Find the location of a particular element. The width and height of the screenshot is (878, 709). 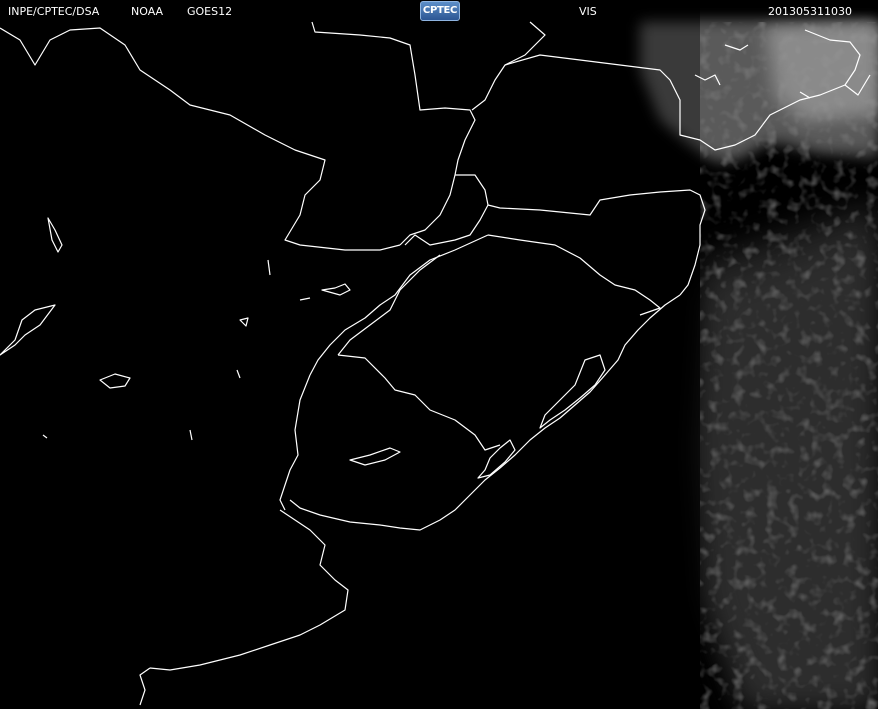

satellite-label: GOES12 is located at coordinates (210, 11).